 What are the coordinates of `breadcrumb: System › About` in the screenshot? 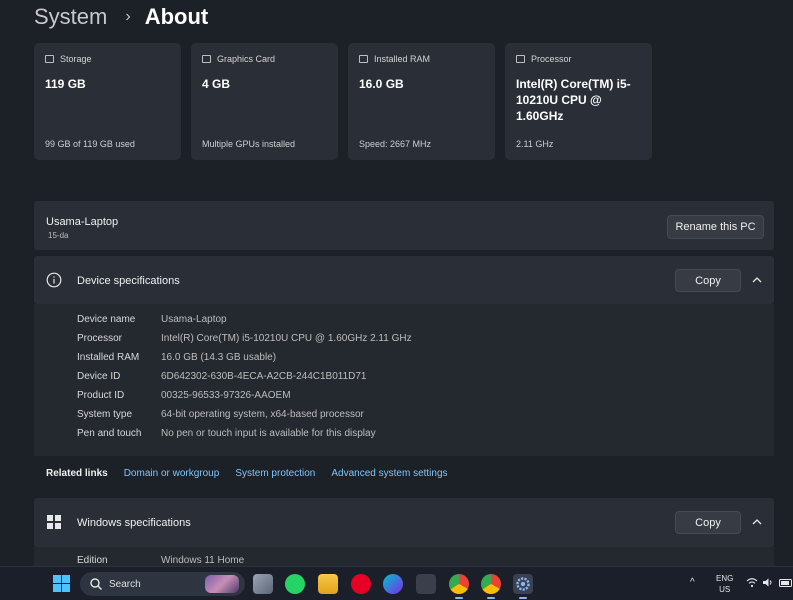 It's located at (121, 17).